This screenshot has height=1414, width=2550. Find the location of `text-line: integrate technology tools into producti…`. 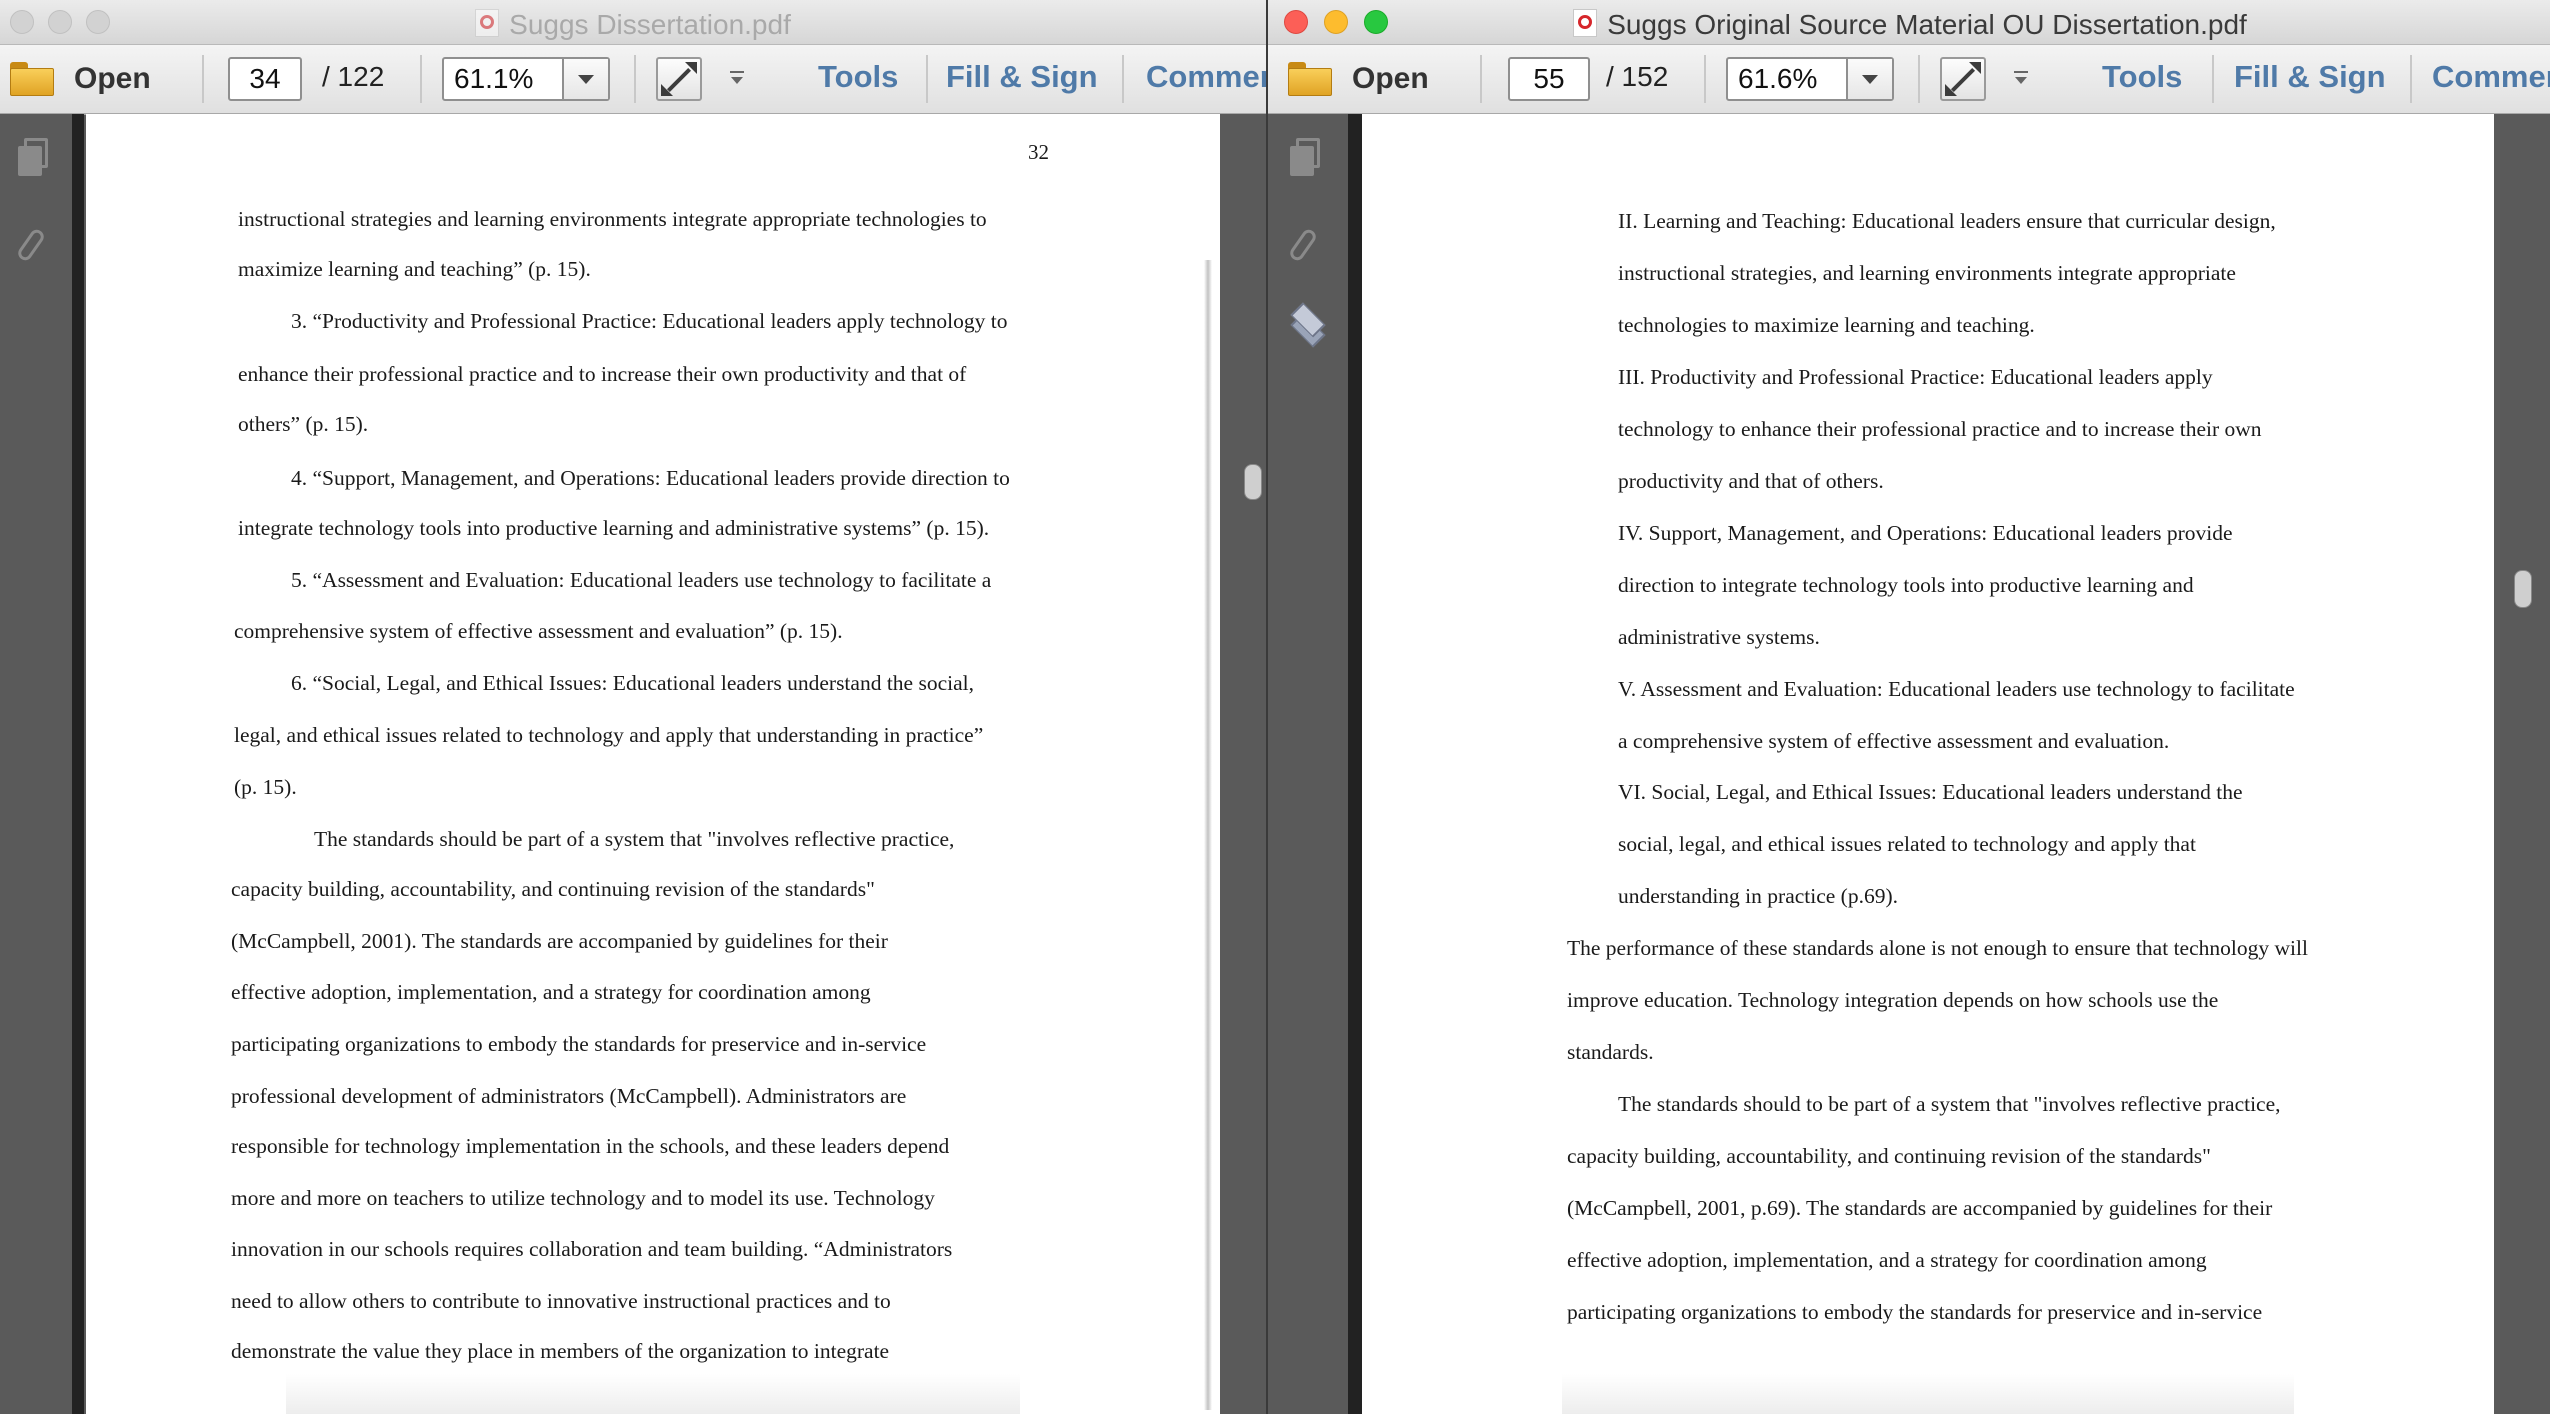

text-line: integrate technology tools into producti… is located at coordinates (614, 528).